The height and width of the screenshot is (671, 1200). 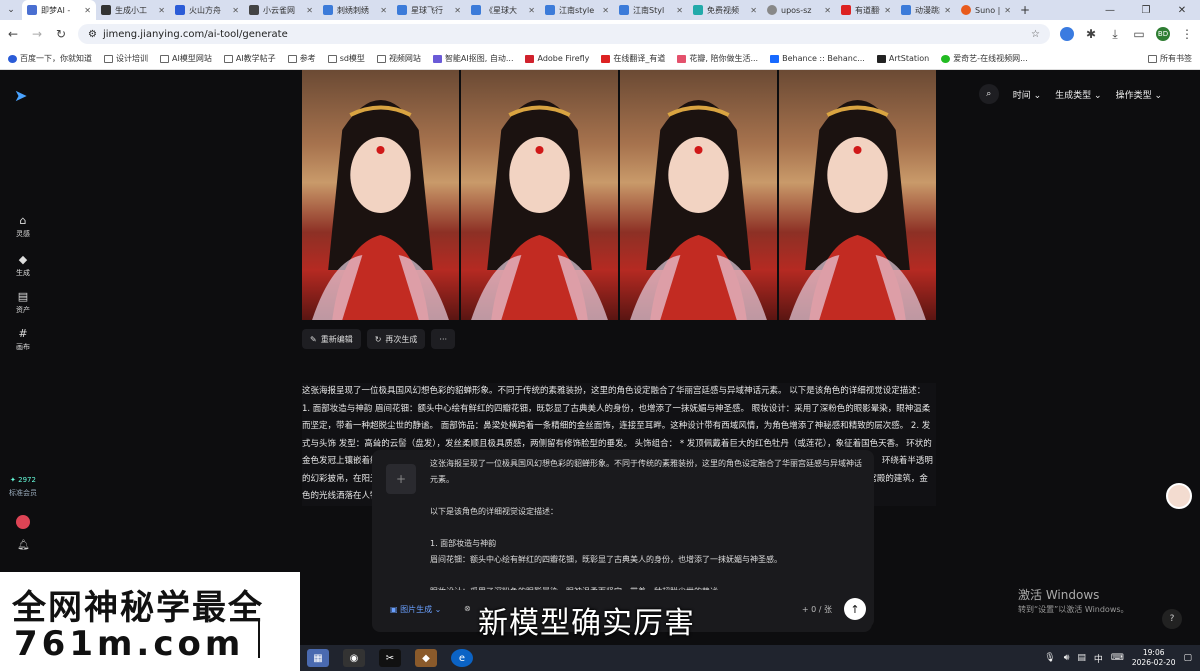 I want to click on extensions-puzzle-icon: ✱, so click(x=1091, y=34).